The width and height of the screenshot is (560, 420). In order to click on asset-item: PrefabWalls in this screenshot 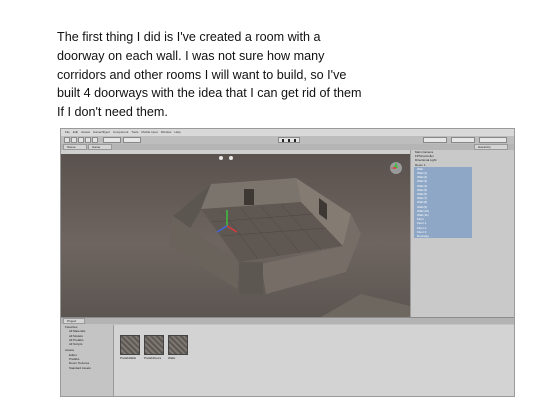, I will do `click(131, 347)`.